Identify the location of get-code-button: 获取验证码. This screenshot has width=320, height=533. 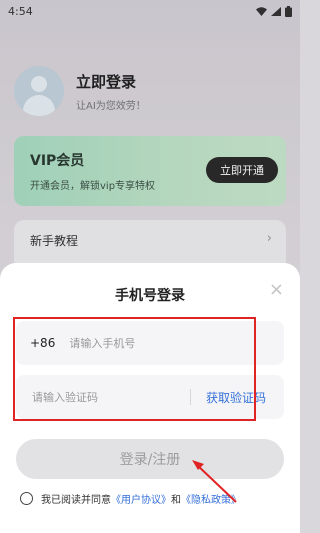
(236, 397).